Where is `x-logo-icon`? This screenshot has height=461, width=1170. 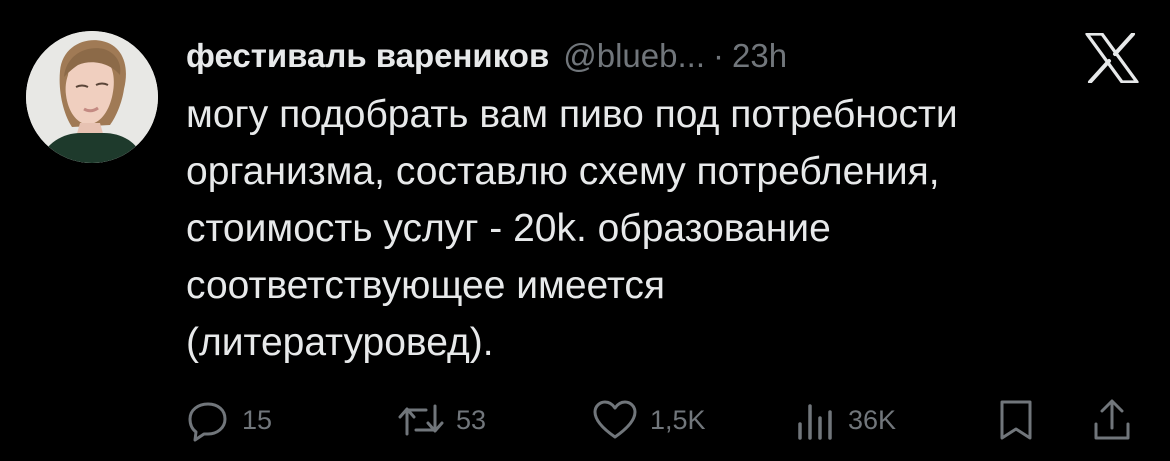
x-logo-icon is located at coordinates (1112, 58).